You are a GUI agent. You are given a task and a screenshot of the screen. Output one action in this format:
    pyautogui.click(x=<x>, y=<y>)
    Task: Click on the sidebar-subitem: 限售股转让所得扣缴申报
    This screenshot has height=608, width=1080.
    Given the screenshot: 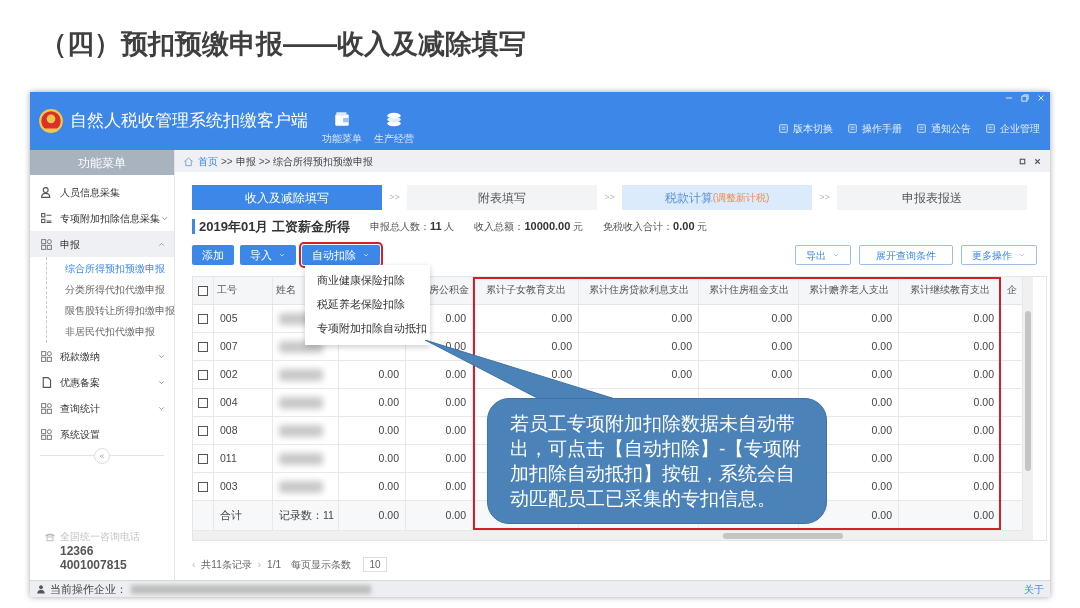 What is the action you would take?
    pyautogui.click(x=110, y=310)
    